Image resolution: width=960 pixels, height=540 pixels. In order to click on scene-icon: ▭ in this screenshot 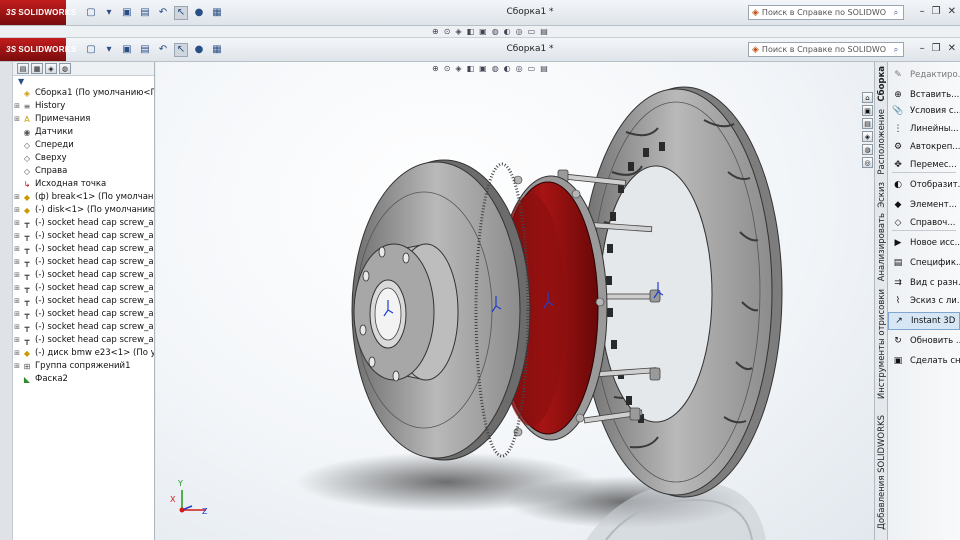, I will do `click(532, 31)`.